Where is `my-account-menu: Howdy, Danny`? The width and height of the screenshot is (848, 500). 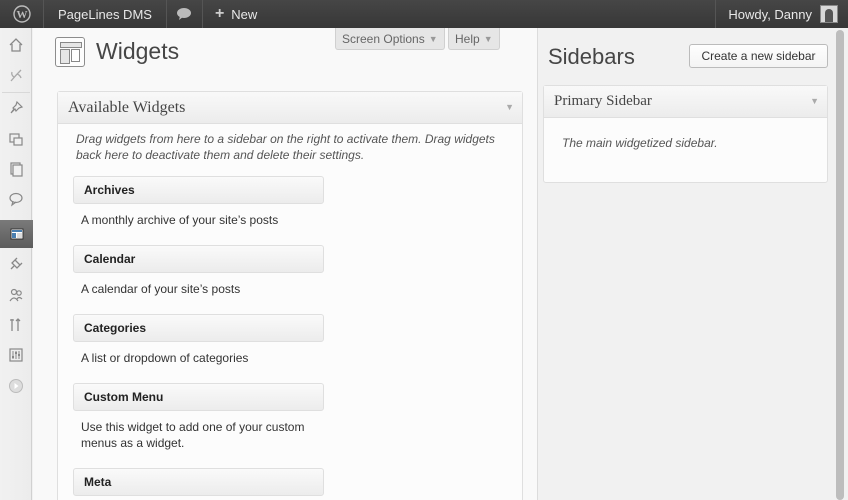 my-account-menu: Howdy, Danny is located at coordinates (781, 14).